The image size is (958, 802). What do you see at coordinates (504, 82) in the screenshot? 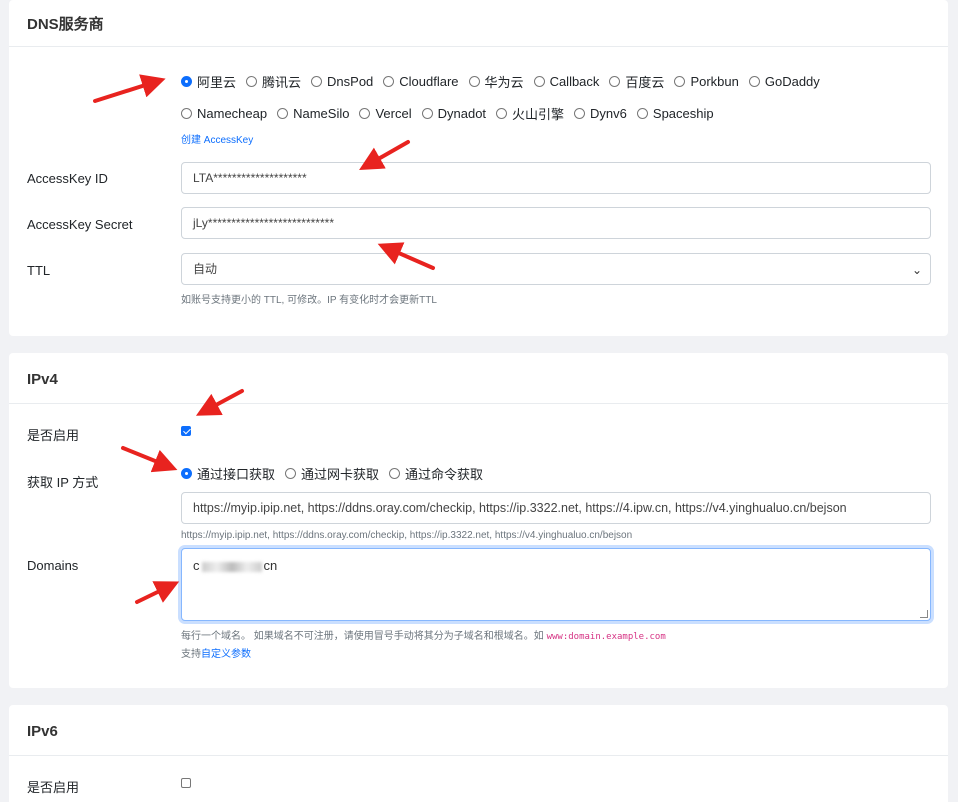
I see `provider-label: 华为云` at bounding box center [504, 82].